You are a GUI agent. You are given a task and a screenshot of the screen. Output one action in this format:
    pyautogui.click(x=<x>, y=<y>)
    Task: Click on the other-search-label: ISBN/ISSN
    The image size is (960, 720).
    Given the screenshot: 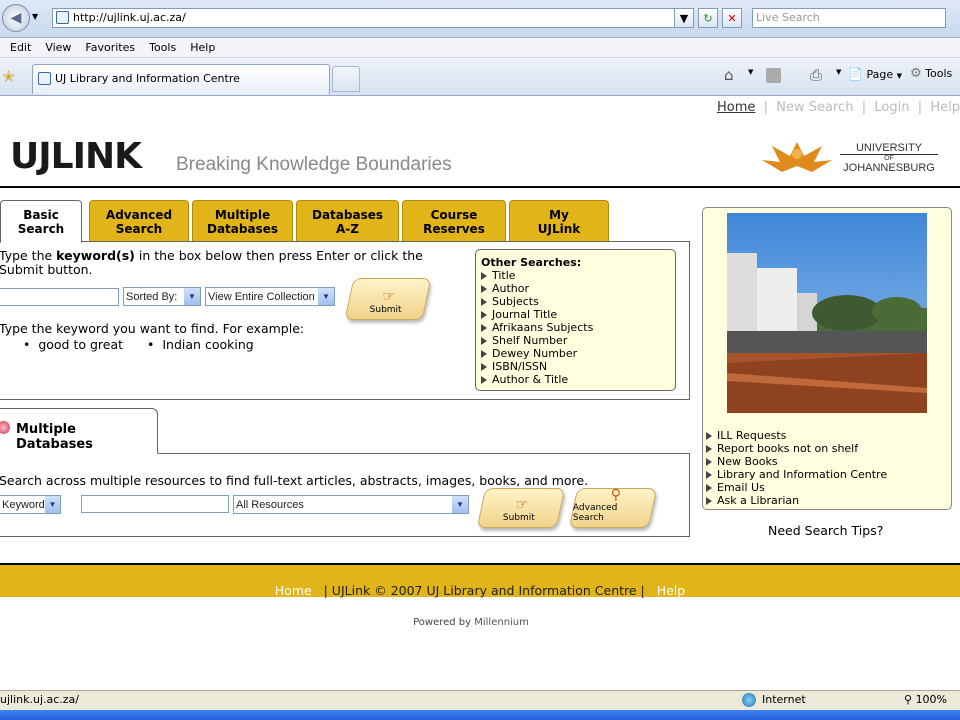 What is the action you would take?
    pyautogui.click(x=520, y=366)
    